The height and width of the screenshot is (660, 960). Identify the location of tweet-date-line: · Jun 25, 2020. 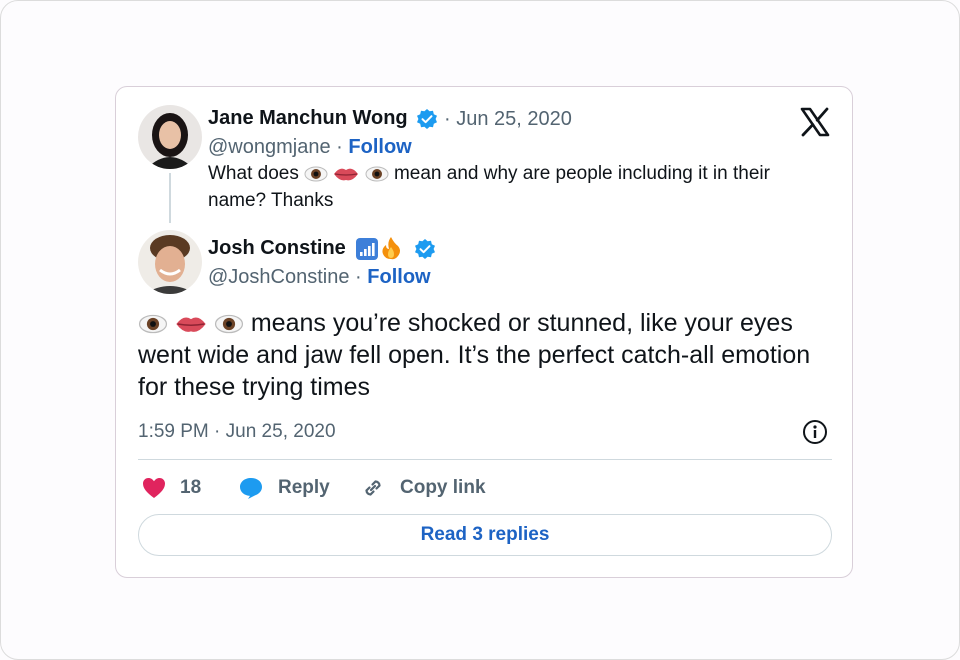
(508, 119).